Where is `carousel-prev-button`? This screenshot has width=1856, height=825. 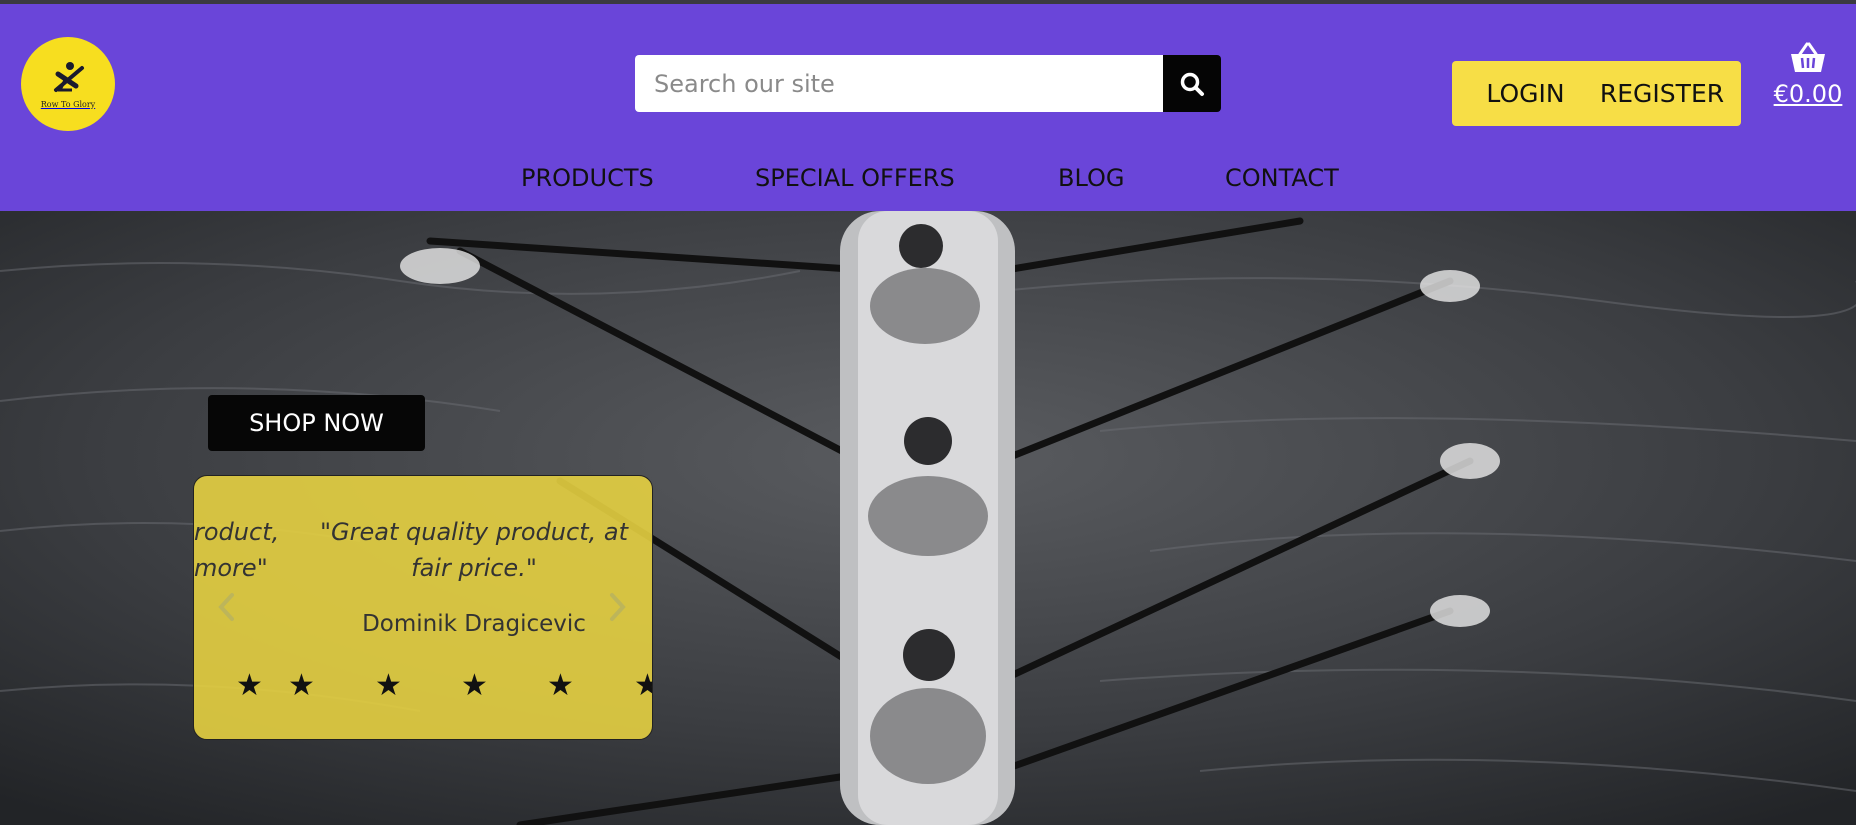
carousel-prev-button is located at coordinates (227, 607).